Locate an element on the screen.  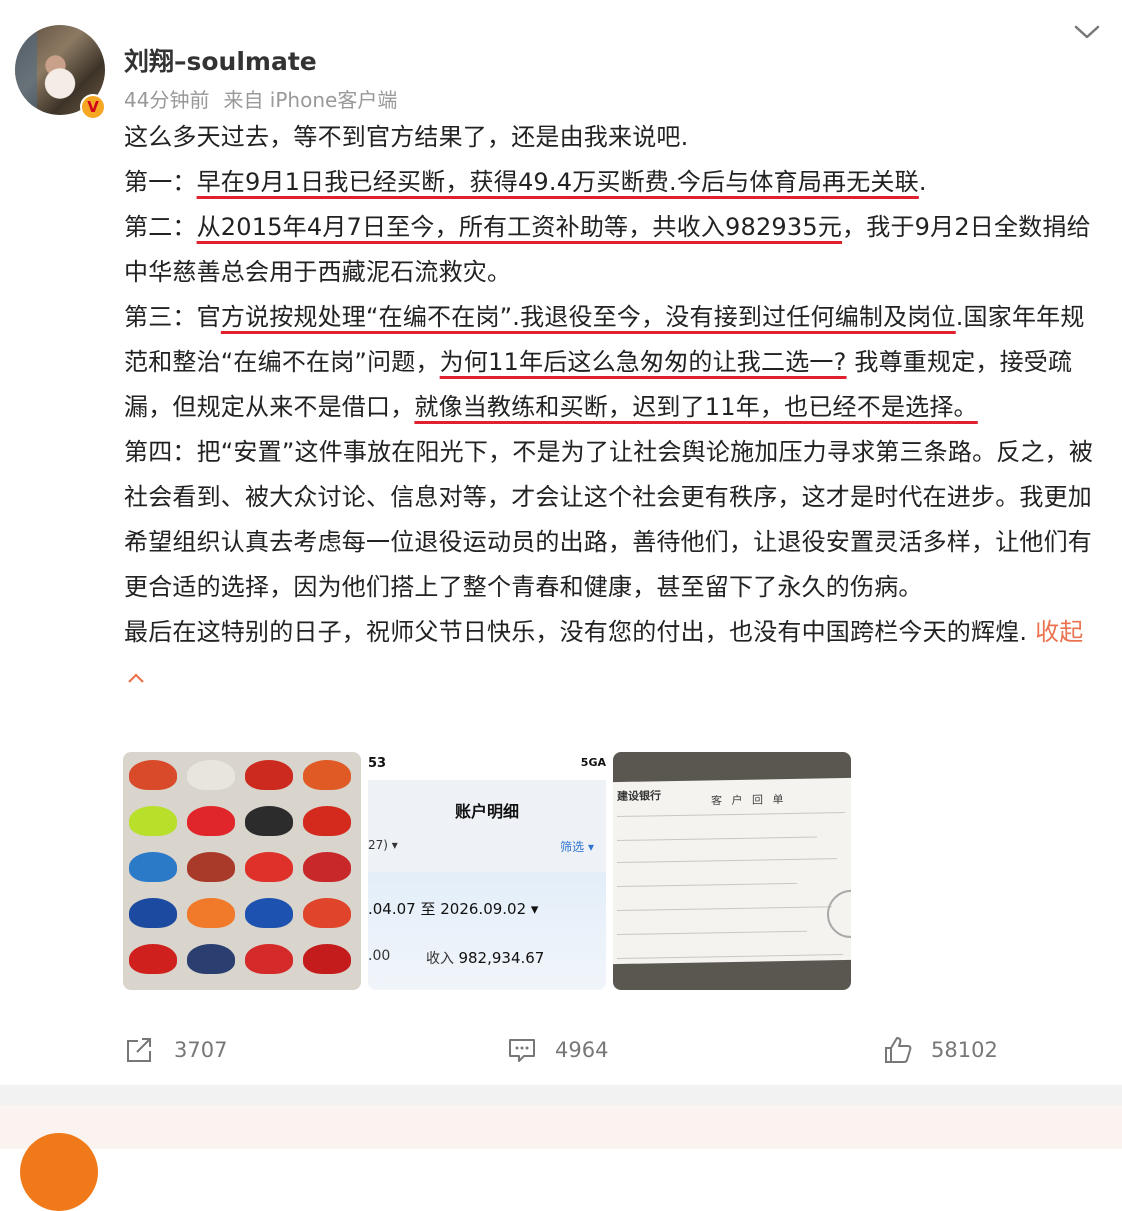
post-source: 来自 iPhone客户端 is located at coordinates (310, 100).